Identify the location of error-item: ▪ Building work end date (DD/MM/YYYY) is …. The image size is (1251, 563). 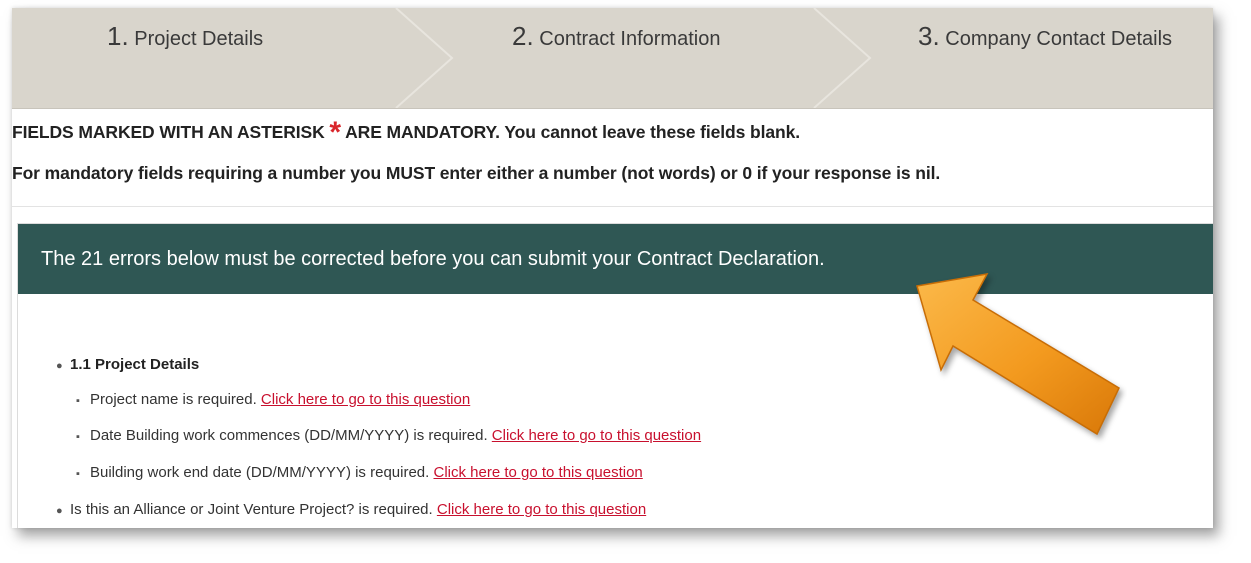
(359, 472).